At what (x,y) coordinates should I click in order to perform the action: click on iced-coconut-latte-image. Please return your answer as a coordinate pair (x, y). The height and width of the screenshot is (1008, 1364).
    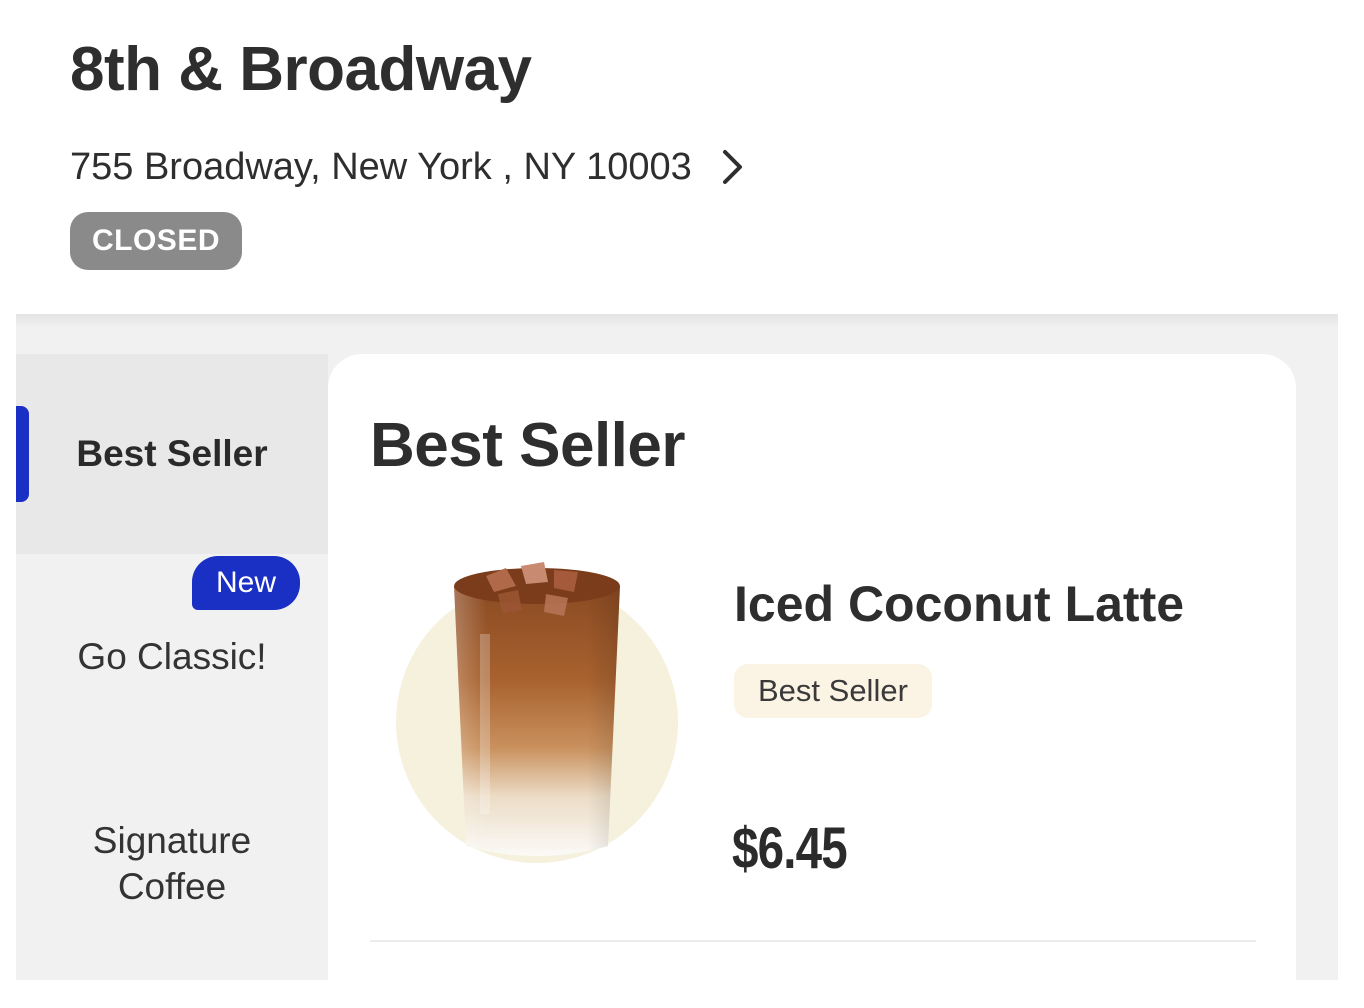
    Looking at the image, I should click on (537, 714).